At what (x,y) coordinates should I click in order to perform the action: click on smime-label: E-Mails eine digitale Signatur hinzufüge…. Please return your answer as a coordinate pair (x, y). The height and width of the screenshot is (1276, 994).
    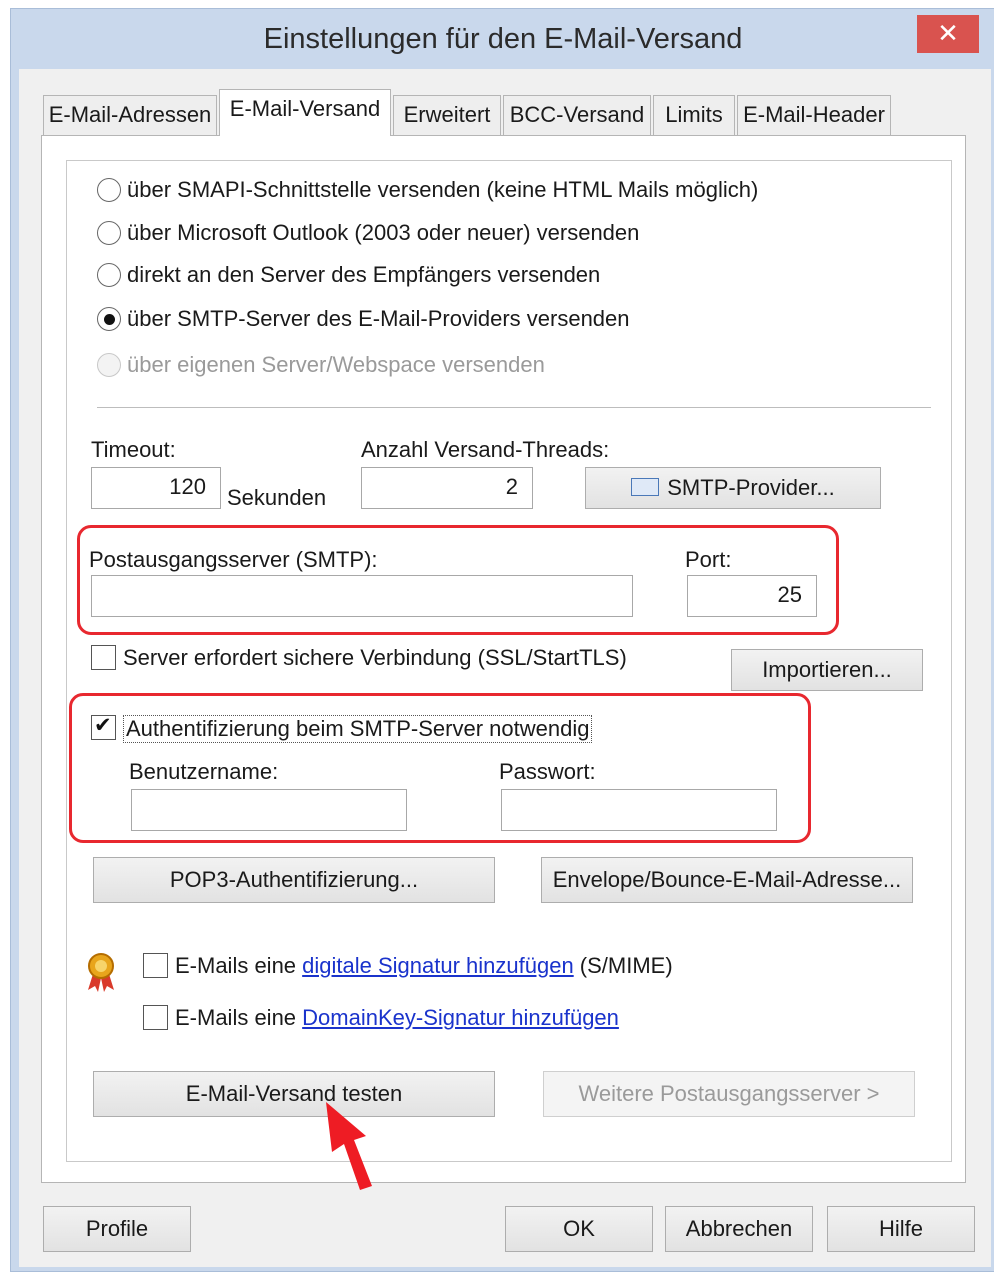
    Looking at the image, I should click on (424, 966).